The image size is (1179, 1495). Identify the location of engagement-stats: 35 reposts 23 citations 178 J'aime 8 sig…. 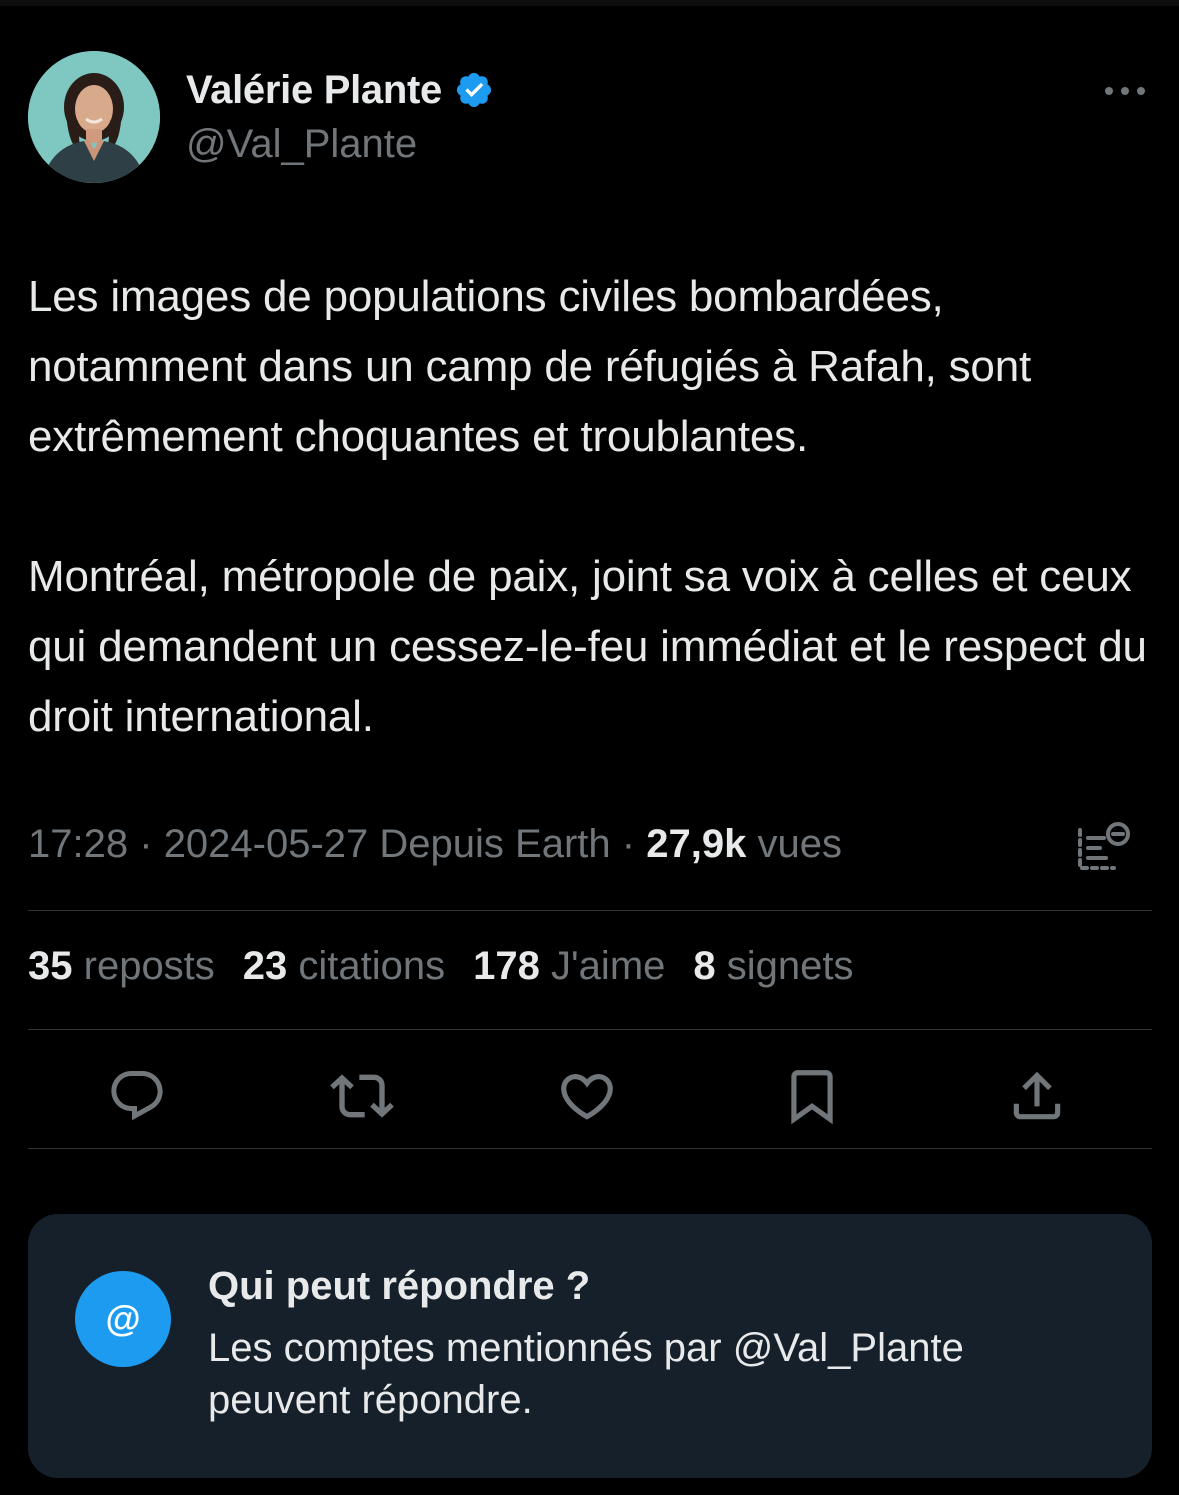
(441, 966).